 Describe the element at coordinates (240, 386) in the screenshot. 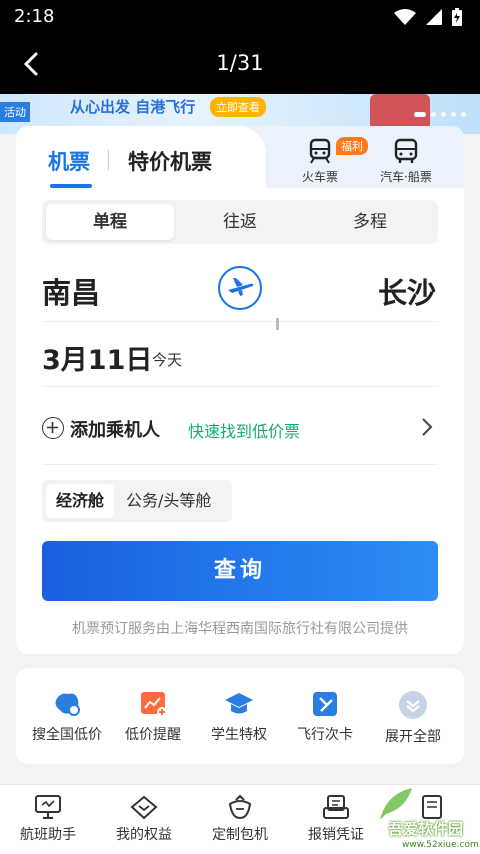

I see `date-divider` at that location.